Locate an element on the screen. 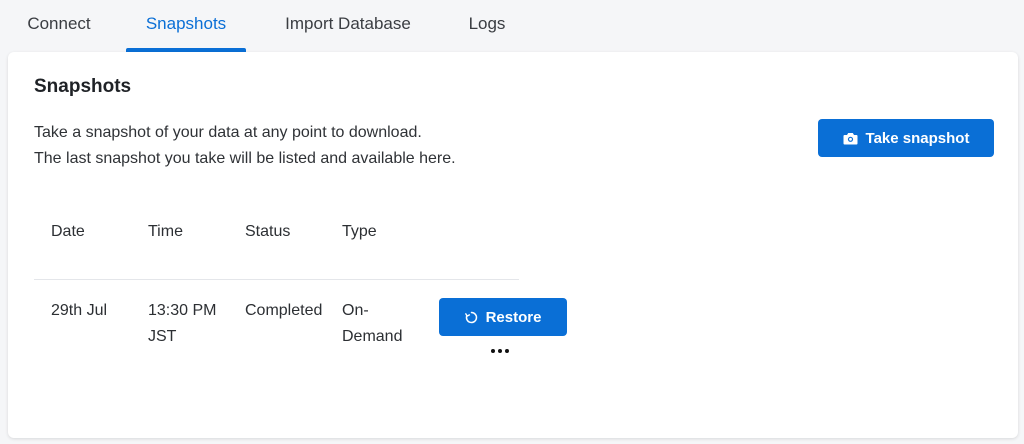 This screenshot has width=1024, height=444. restore-icon is located at coordinates (471, 317).